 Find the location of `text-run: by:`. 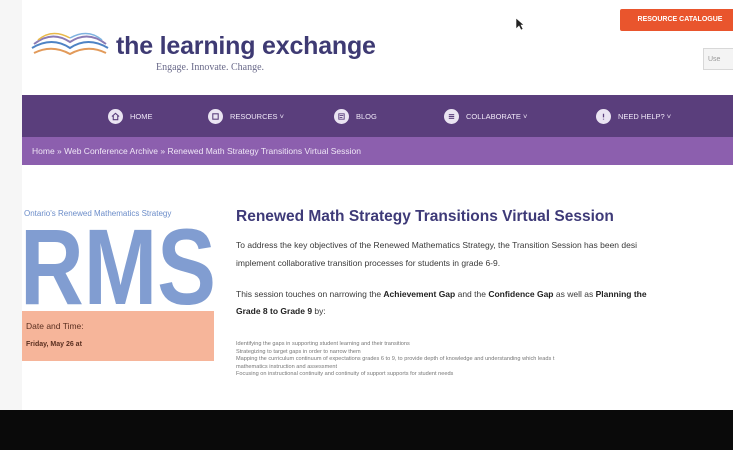

text-run: by: is located at coordinates (319, 311).